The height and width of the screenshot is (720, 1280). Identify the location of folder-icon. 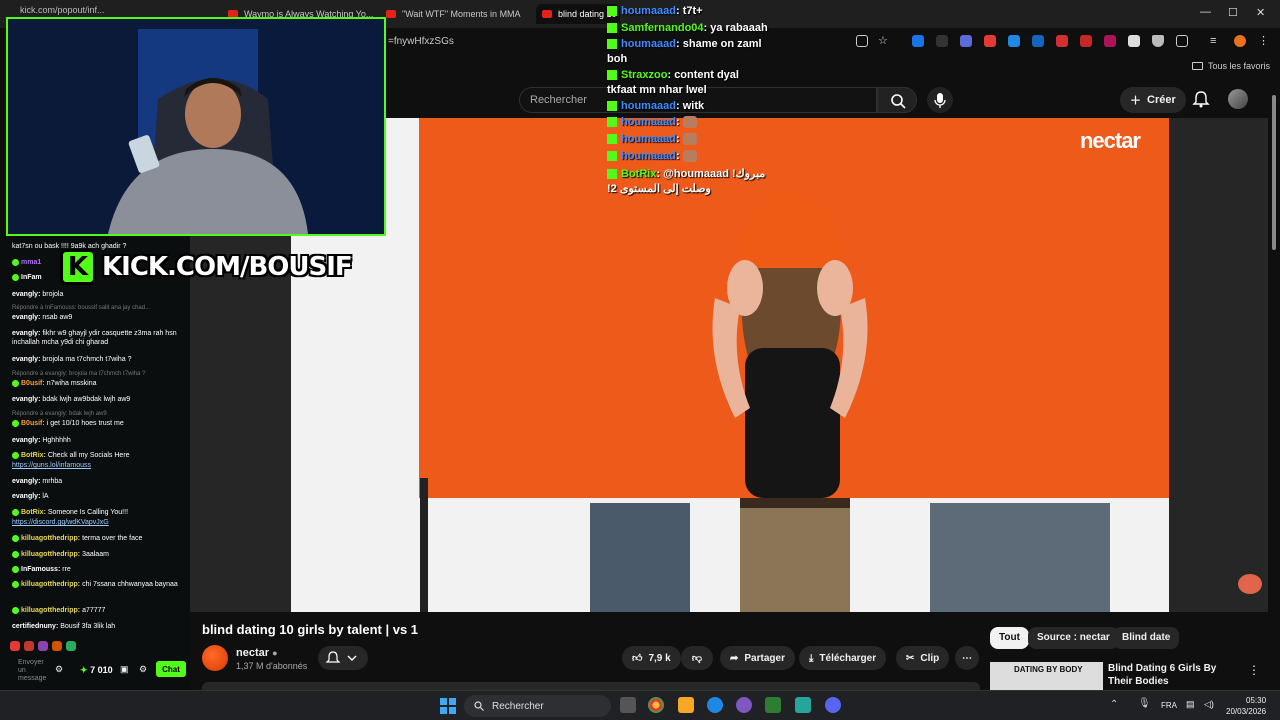
(1197, 66).